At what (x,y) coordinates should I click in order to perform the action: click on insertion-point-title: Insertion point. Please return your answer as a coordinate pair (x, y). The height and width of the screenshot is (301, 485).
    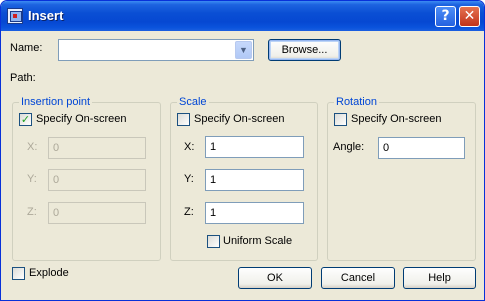
    Looking at the image, I should click on (56, 102).